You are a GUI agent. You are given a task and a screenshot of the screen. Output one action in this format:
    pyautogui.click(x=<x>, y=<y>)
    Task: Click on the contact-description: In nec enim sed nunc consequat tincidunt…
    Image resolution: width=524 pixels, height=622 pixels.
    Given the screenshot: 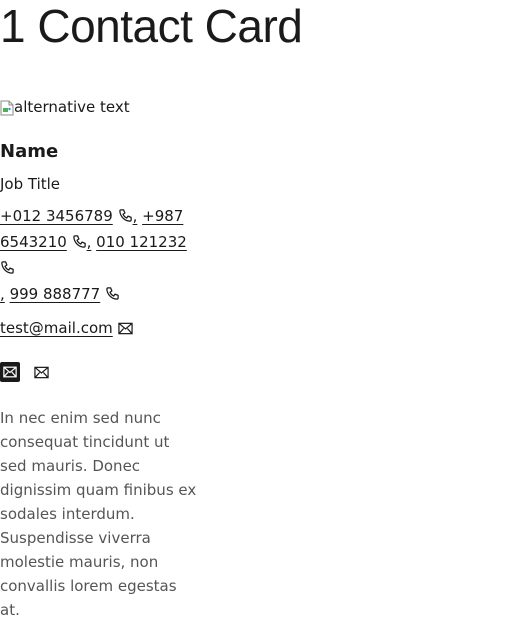 What is the action you would take?
    pyautogui.click(x=98, y=514)
    